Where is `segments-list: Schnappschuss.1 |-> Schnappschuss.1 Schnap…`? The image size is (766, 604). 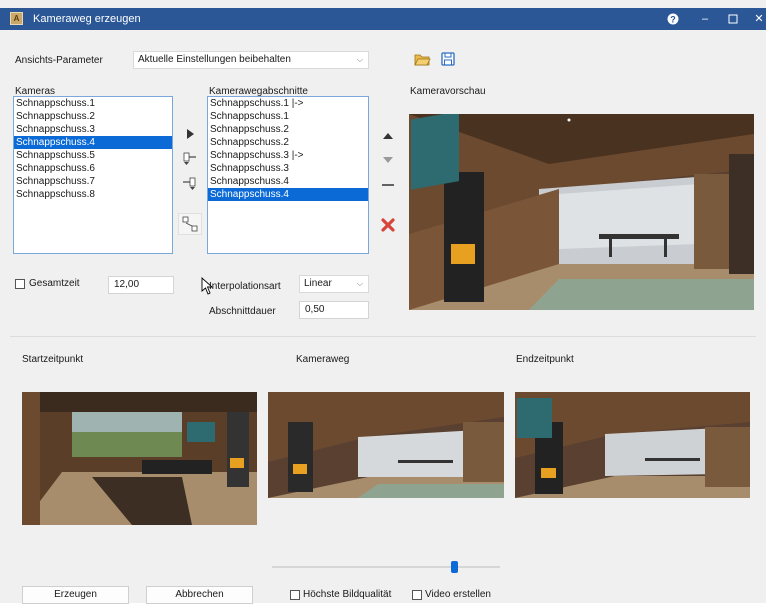 segments-list: Schnappschuss.1 |-> Schnappschuss.1 Schnap… is located at coordinates (288, 175).